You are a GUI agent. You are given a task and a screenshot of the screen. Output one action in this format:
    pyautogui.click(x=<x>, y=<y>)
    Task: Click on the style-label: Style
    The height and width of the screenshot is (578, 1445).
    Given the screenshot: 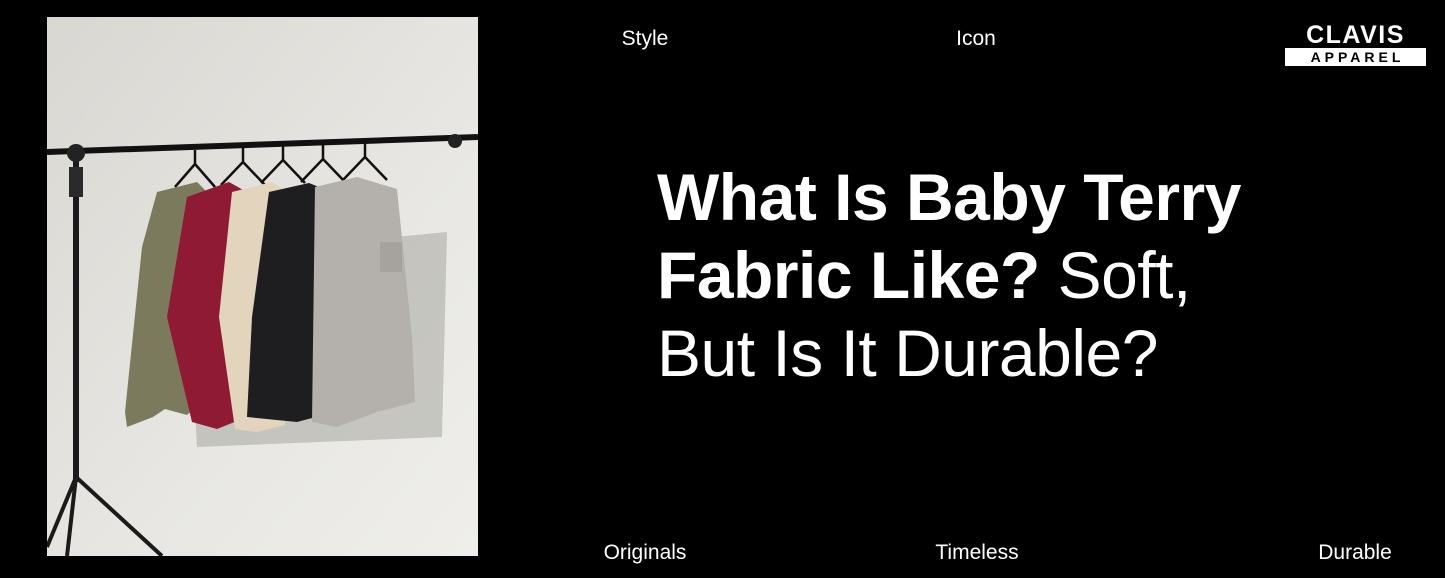 What is the action you would take?
    pyautogui.click(x=645, y=38)
    